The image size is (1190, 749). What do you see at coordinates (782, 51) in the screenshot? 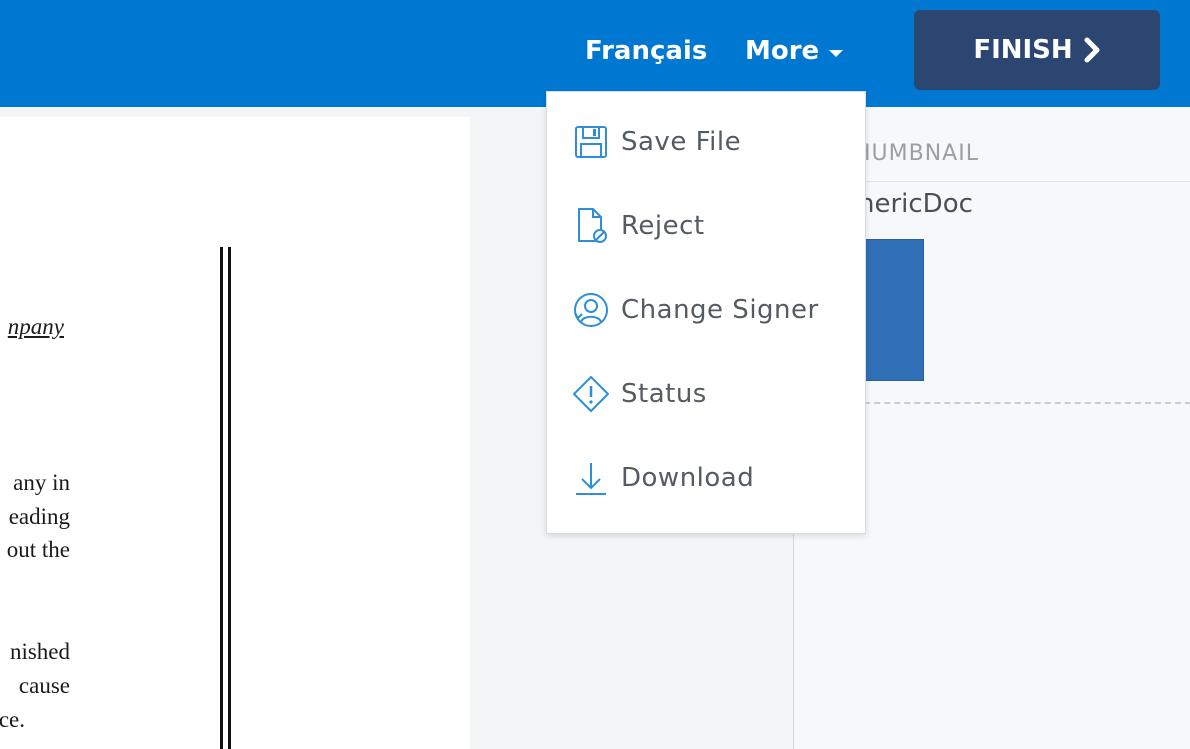
I see `more-label: More` at bounding box center [782, 51].